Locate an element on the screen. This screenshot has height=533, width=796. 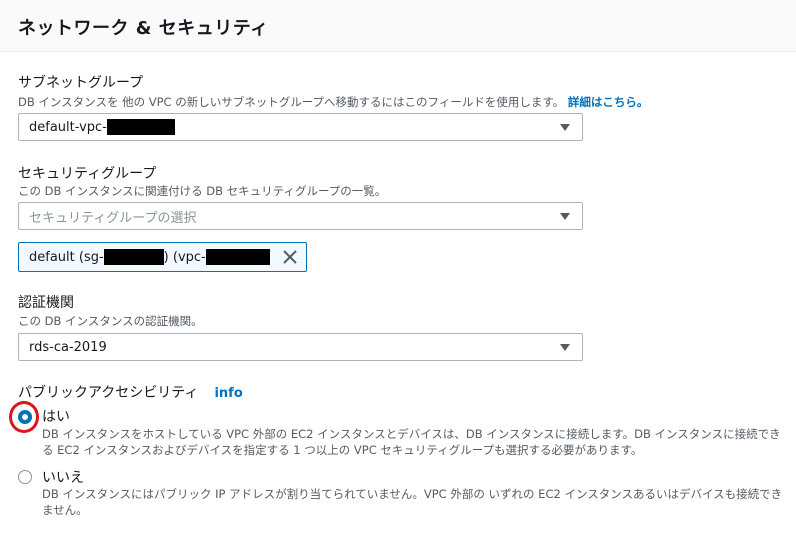
security-group-label: セキュリティグループ is located at coordinates (87, 174).